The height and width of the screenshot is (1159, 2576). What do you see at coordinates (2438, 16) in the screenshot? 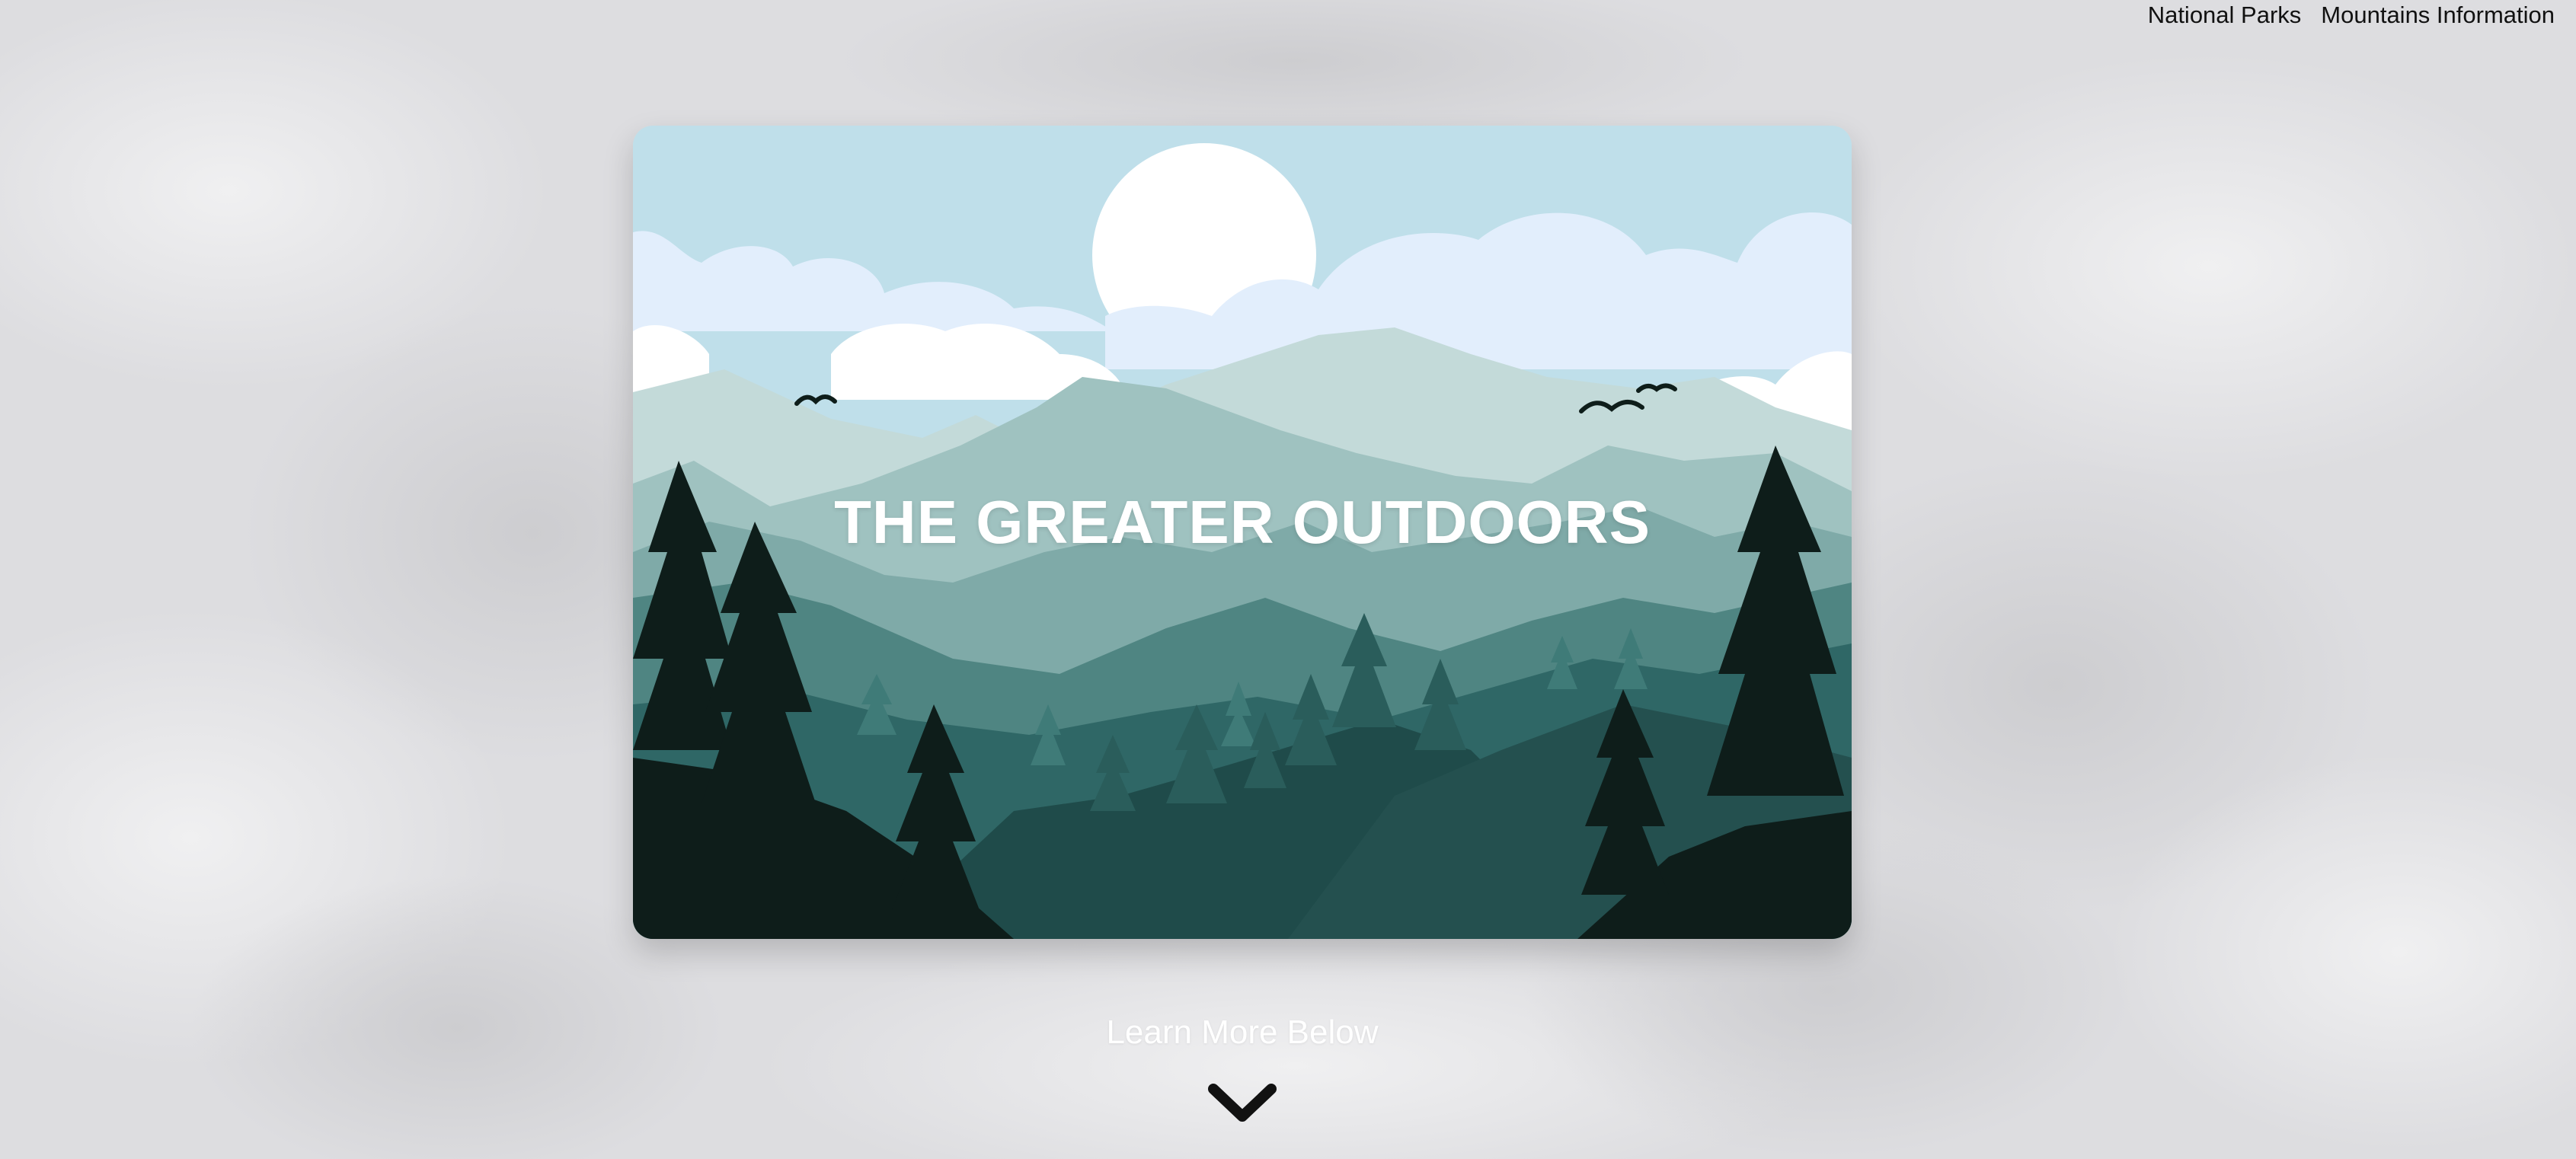
I see `nav-link-mountains-information: Mountains Information` at bounding box center [2438, 16].